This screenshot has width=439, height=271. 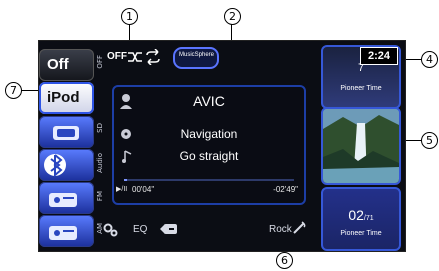 I want to click on previous-song-title: Pioneer Time, so click(x=361, y=88).